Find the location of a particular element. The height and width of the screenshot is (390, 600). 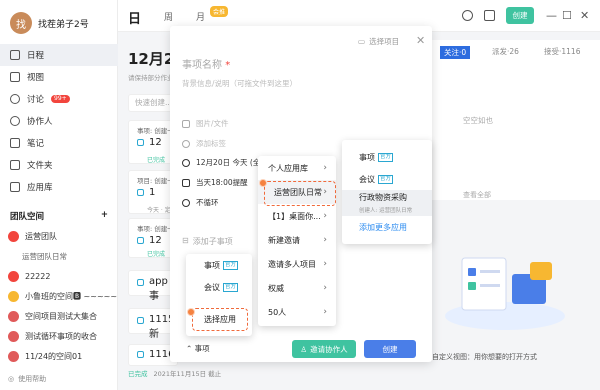

fullscreen-icon is located at coordinates (489, 15).